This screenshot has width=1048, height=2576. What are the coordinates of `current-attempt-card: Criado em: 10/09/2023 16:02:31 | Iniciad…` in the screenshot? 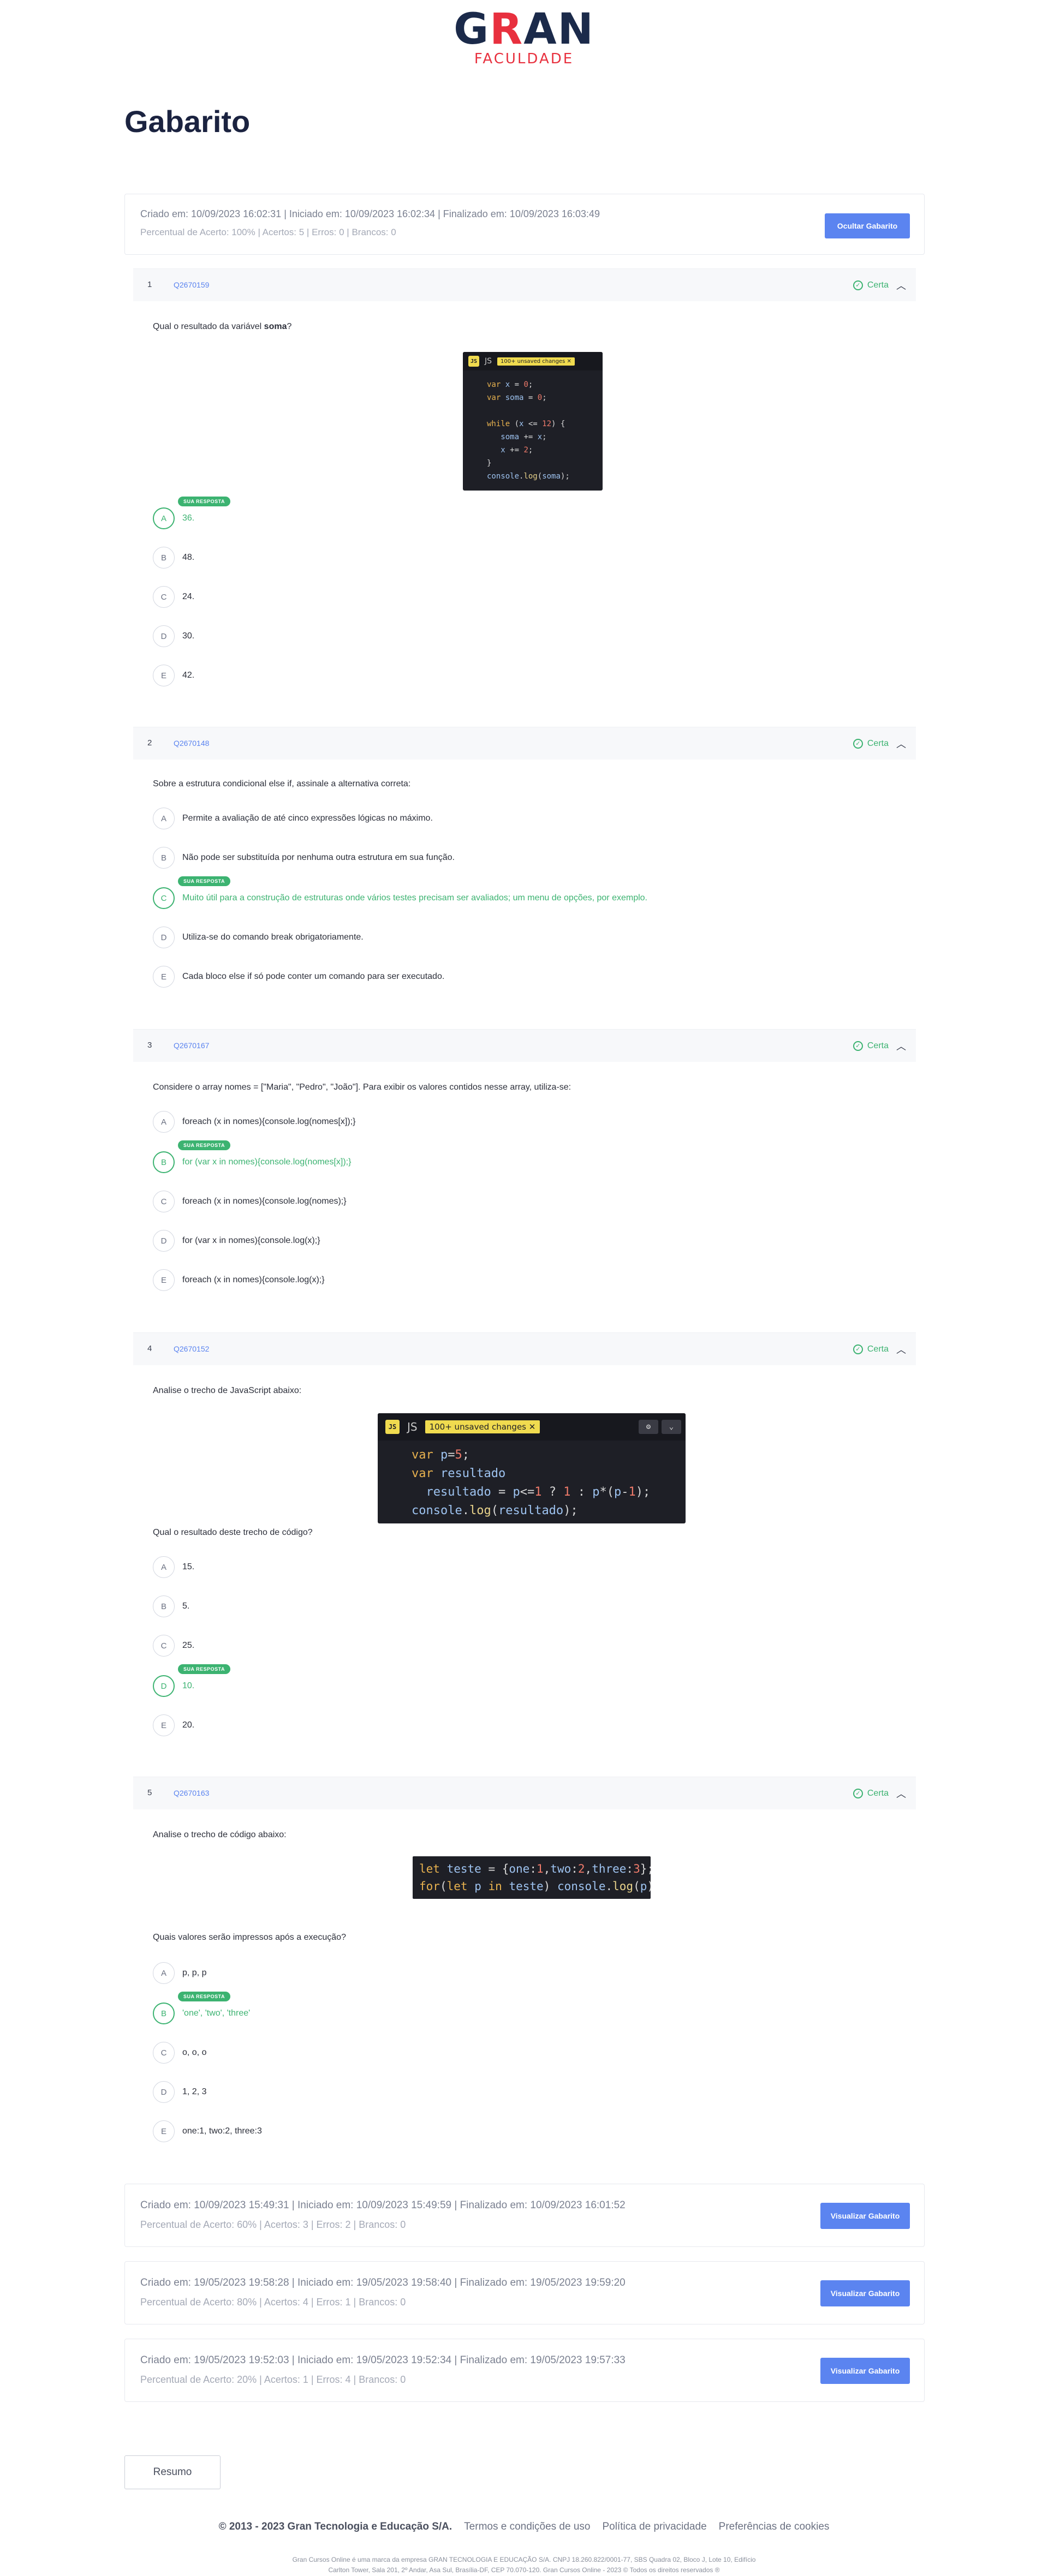 It's located at (524, 224).